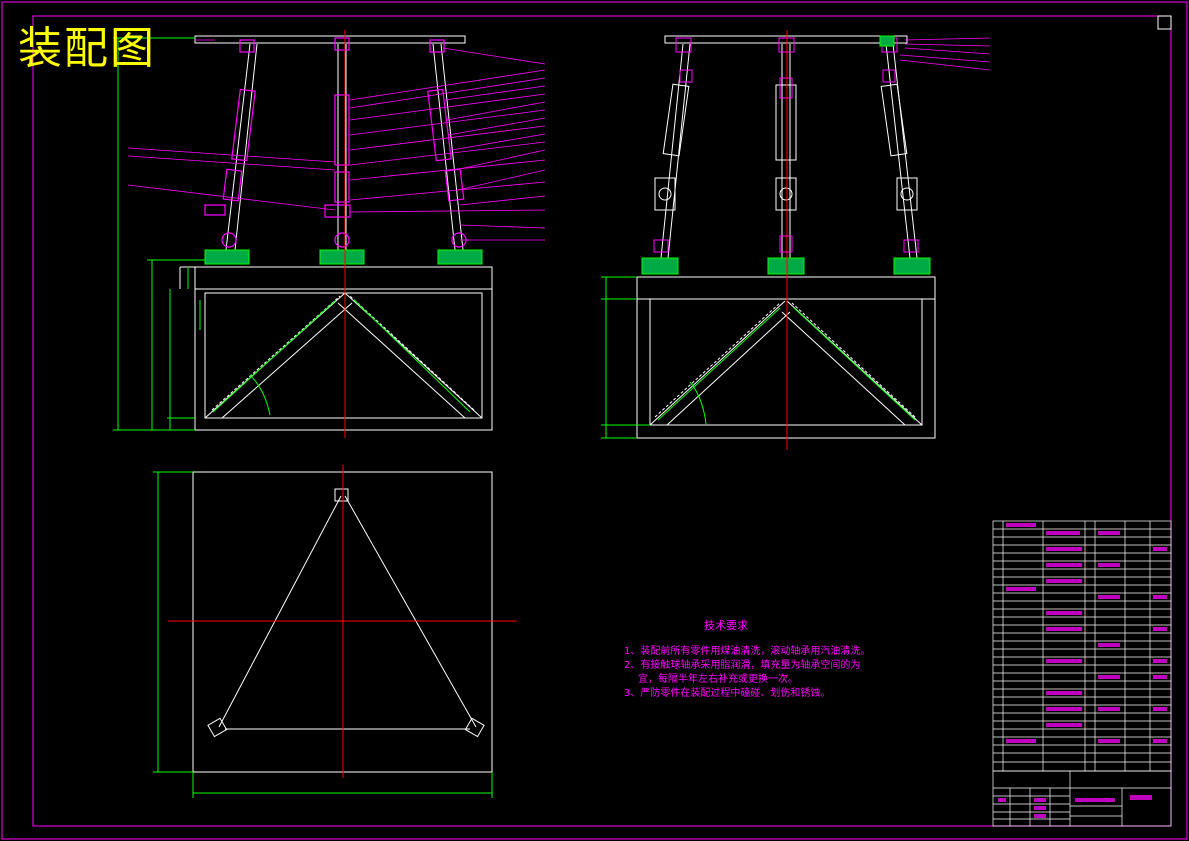 This screenshot has height=841, width=1189. Describe the element at coordinates (742, 665) in the screenshot. I see `tech-req-item: 2、有接触球轴承采用脂润滑，填充量为轴承空间的为` at that location.